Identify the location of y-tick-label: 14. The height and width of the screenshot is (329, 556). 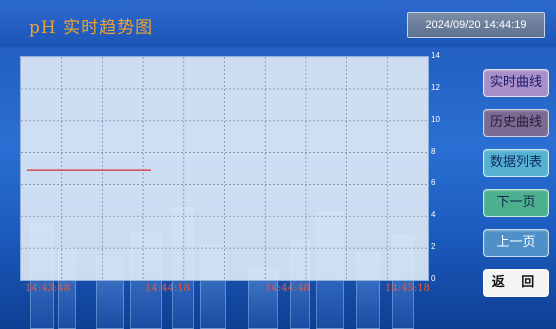
(435, 55).